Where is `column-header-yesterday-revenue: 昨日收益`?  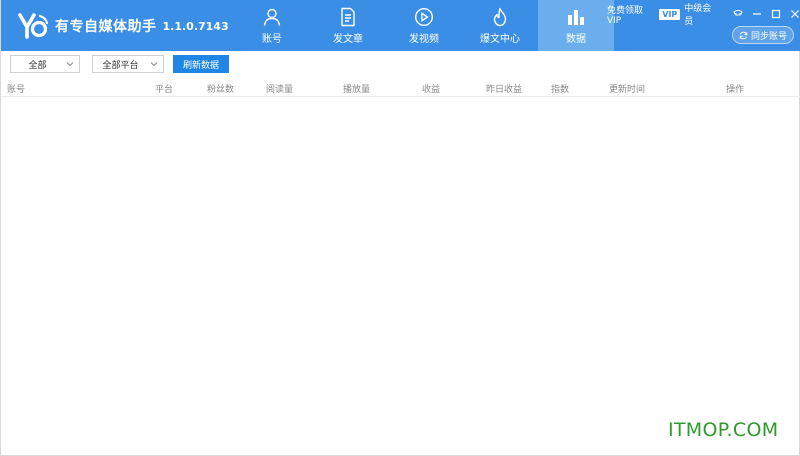
column-header-yesterday-revenue: 昨日收益 is located at coordinates (504, 88).